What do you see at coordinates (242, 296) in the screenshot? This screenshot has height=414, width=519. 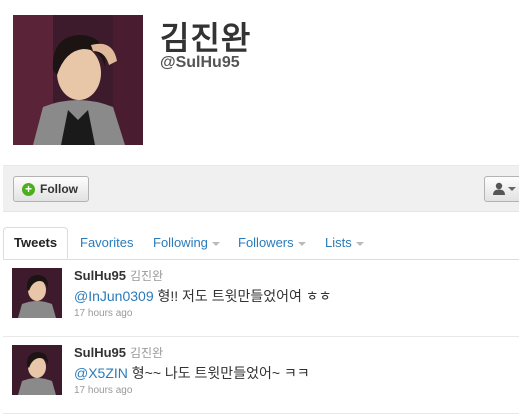 I see `tweet-body: 형!! 저도 트윗만들었어여 ㅎㅎ` at bounding box center [242, 296].